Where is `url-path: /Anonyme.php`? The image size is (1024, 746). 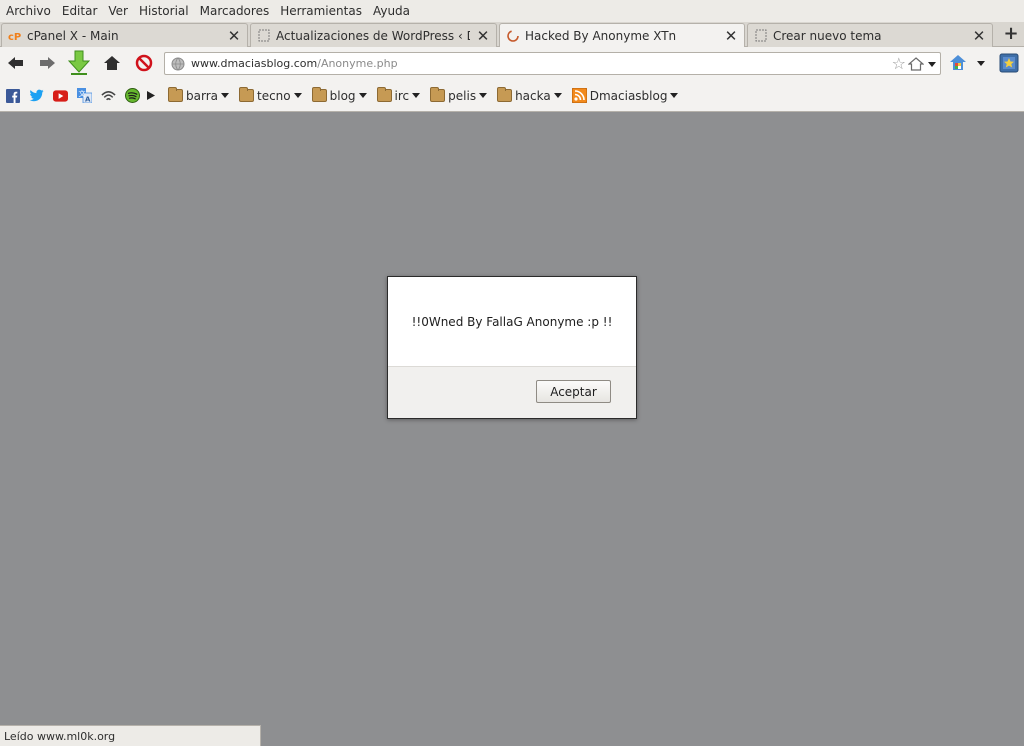
url-path: /Anonyme.php is located at coordinates (357, 63).